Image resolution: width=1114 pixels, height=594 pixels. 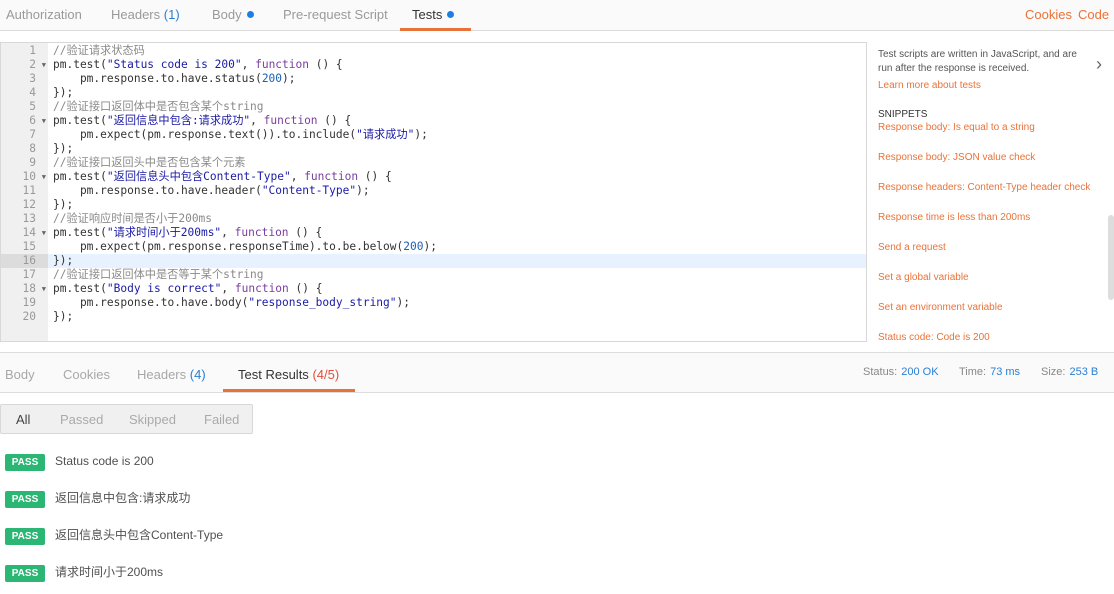 I want to click on line-number: 11, so click(x=29, y=190).